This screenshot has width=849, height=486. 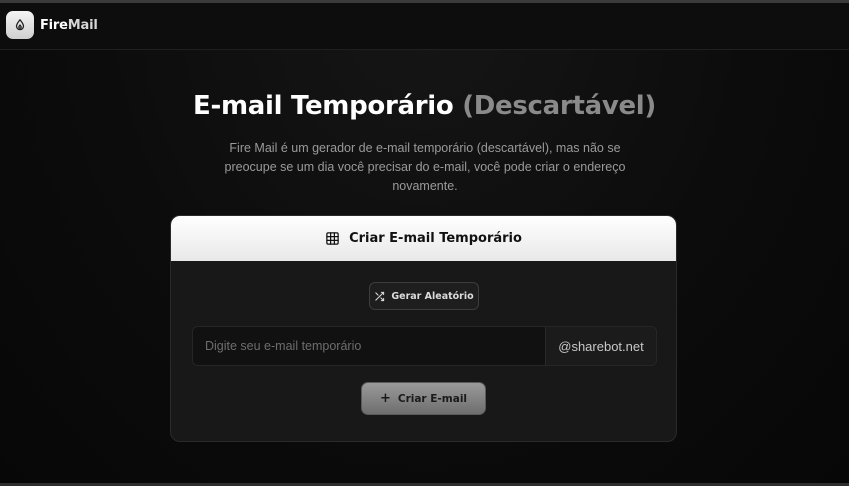 I want to click on logo, so click(x=20, y=25).